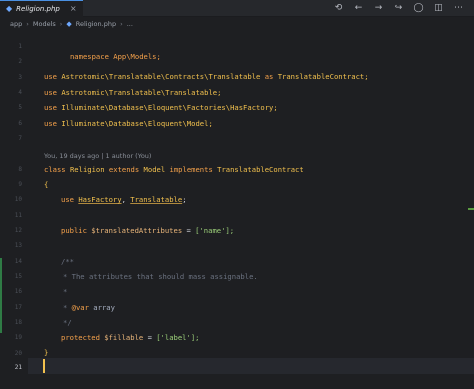  Describe the element at coordinates (18, 367) in the screenshot. I see `line-number: 21` at that location.